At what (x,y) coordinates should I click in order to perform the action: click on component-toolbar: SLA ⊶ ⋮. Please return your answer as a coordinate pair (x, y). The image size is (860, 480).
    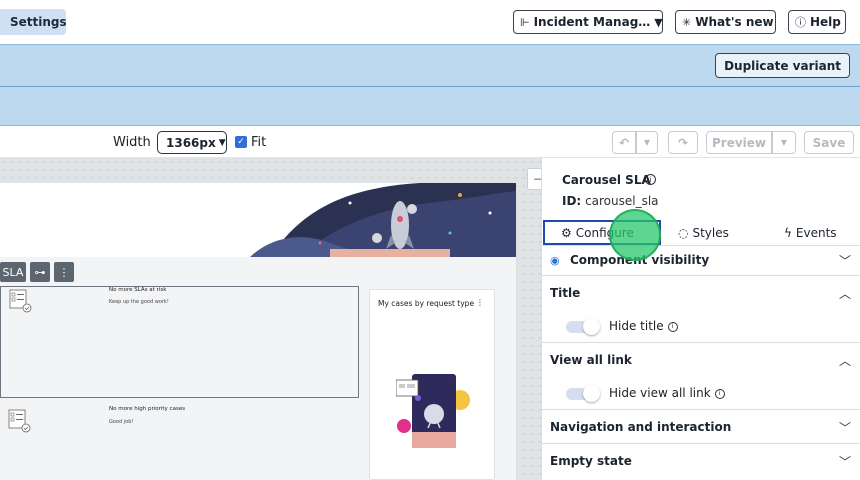
    Looking at the image, I should click on (37, 272).